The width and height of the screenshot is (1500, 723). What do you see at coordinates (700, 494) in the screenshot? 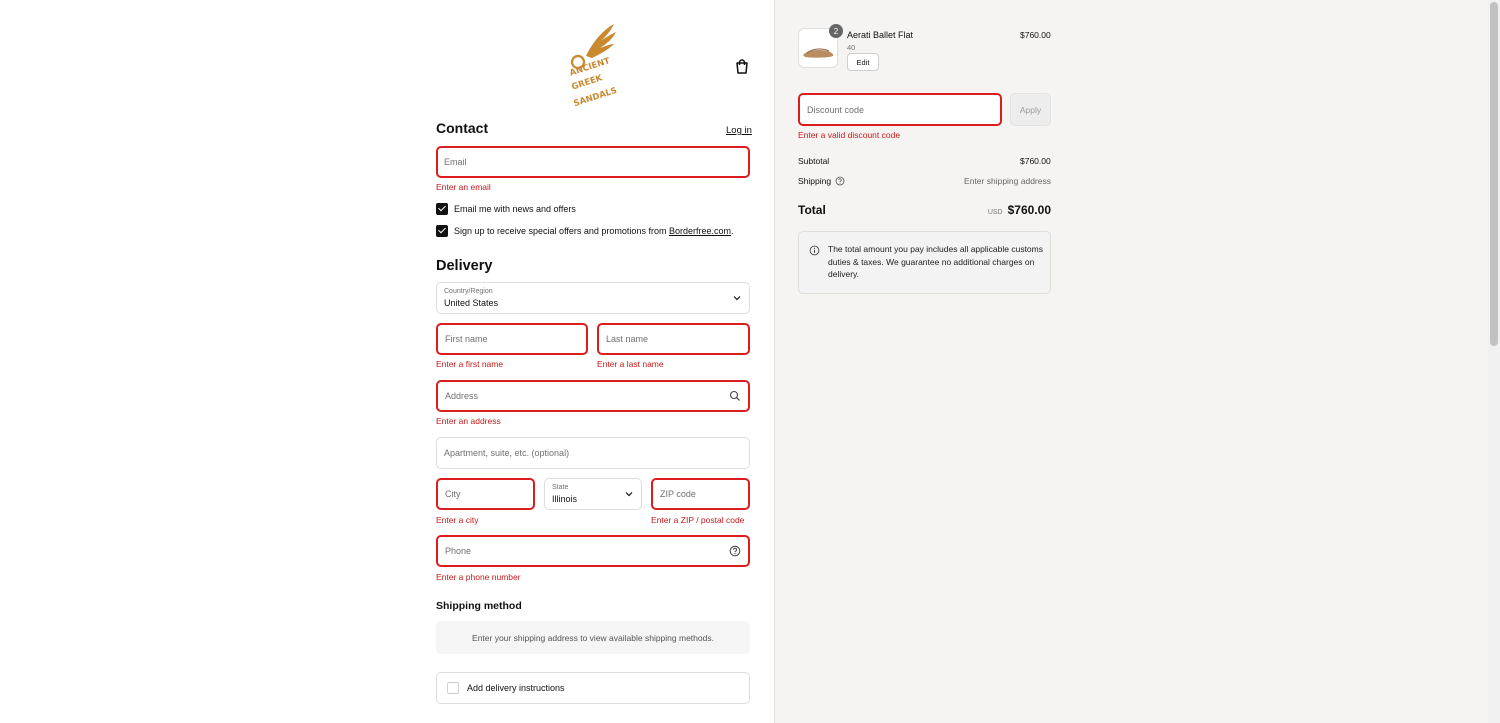
I see `zip-code-field: ZIP code` at bounding box center [700, 494].